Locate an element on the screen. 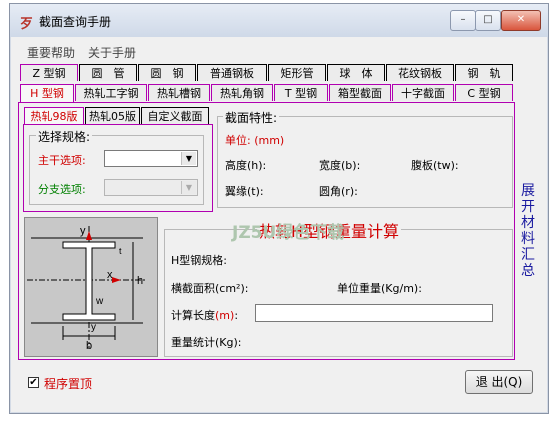 Image resolution: width=557 pixels, height=422 pixels. tab-rail: 钢 轨 is located at coordinates (484, 72).